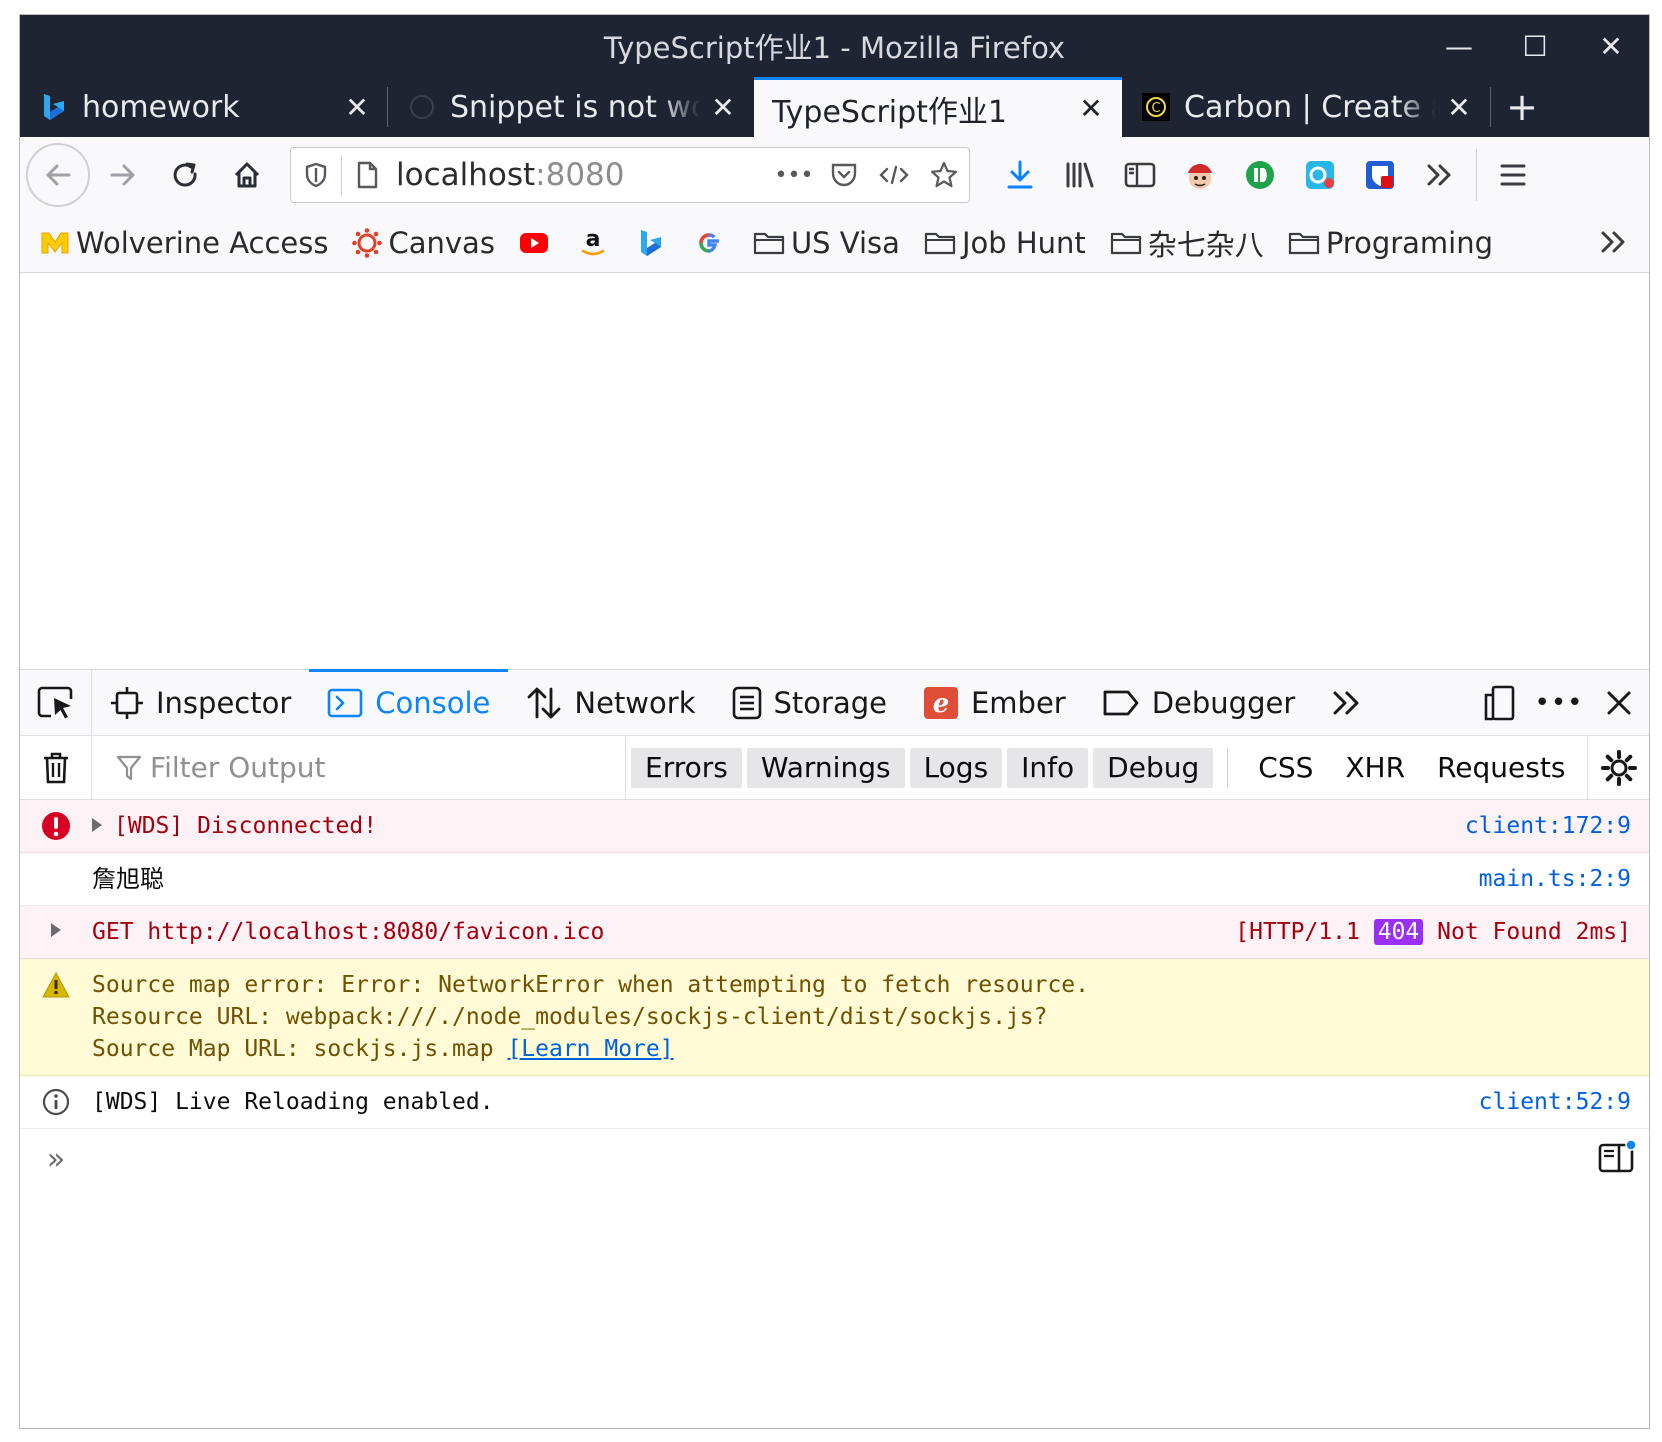 The image size is (1662, 1442). I want to click on window-controls: — ☐ ✕, so click(1535, 46).